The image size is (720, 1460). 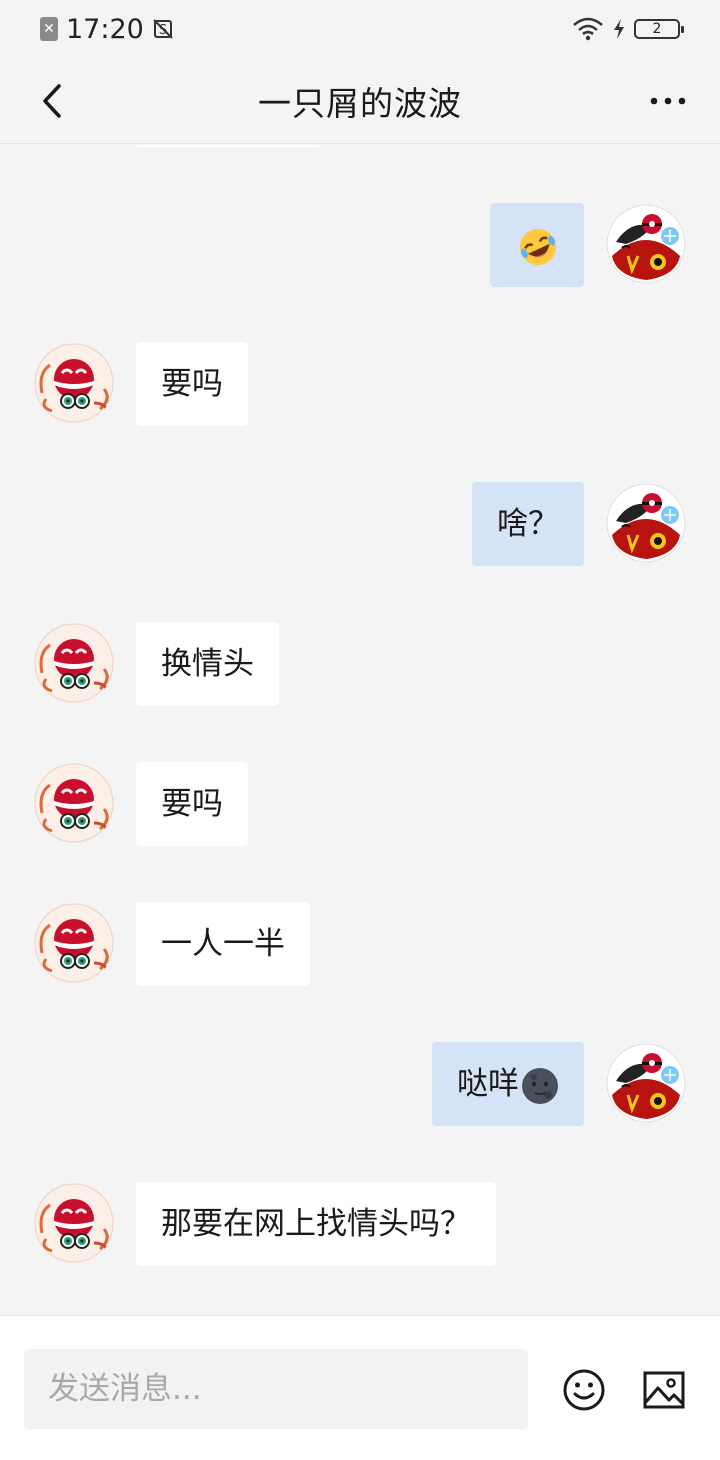 I want to click on rolling-laughing-emoji, so click(x=538, y=246).